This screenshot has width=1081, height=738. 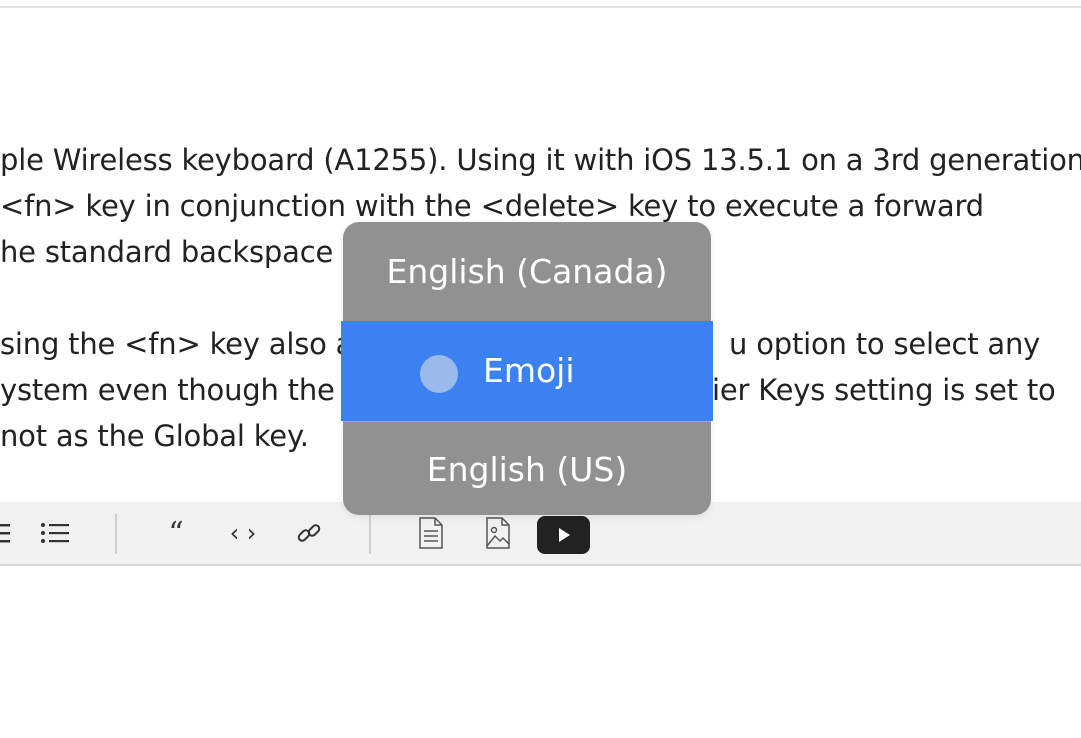 I want to click on input-language-menu: English (Canada) Emoji English (US), so click(x=527, y=368).